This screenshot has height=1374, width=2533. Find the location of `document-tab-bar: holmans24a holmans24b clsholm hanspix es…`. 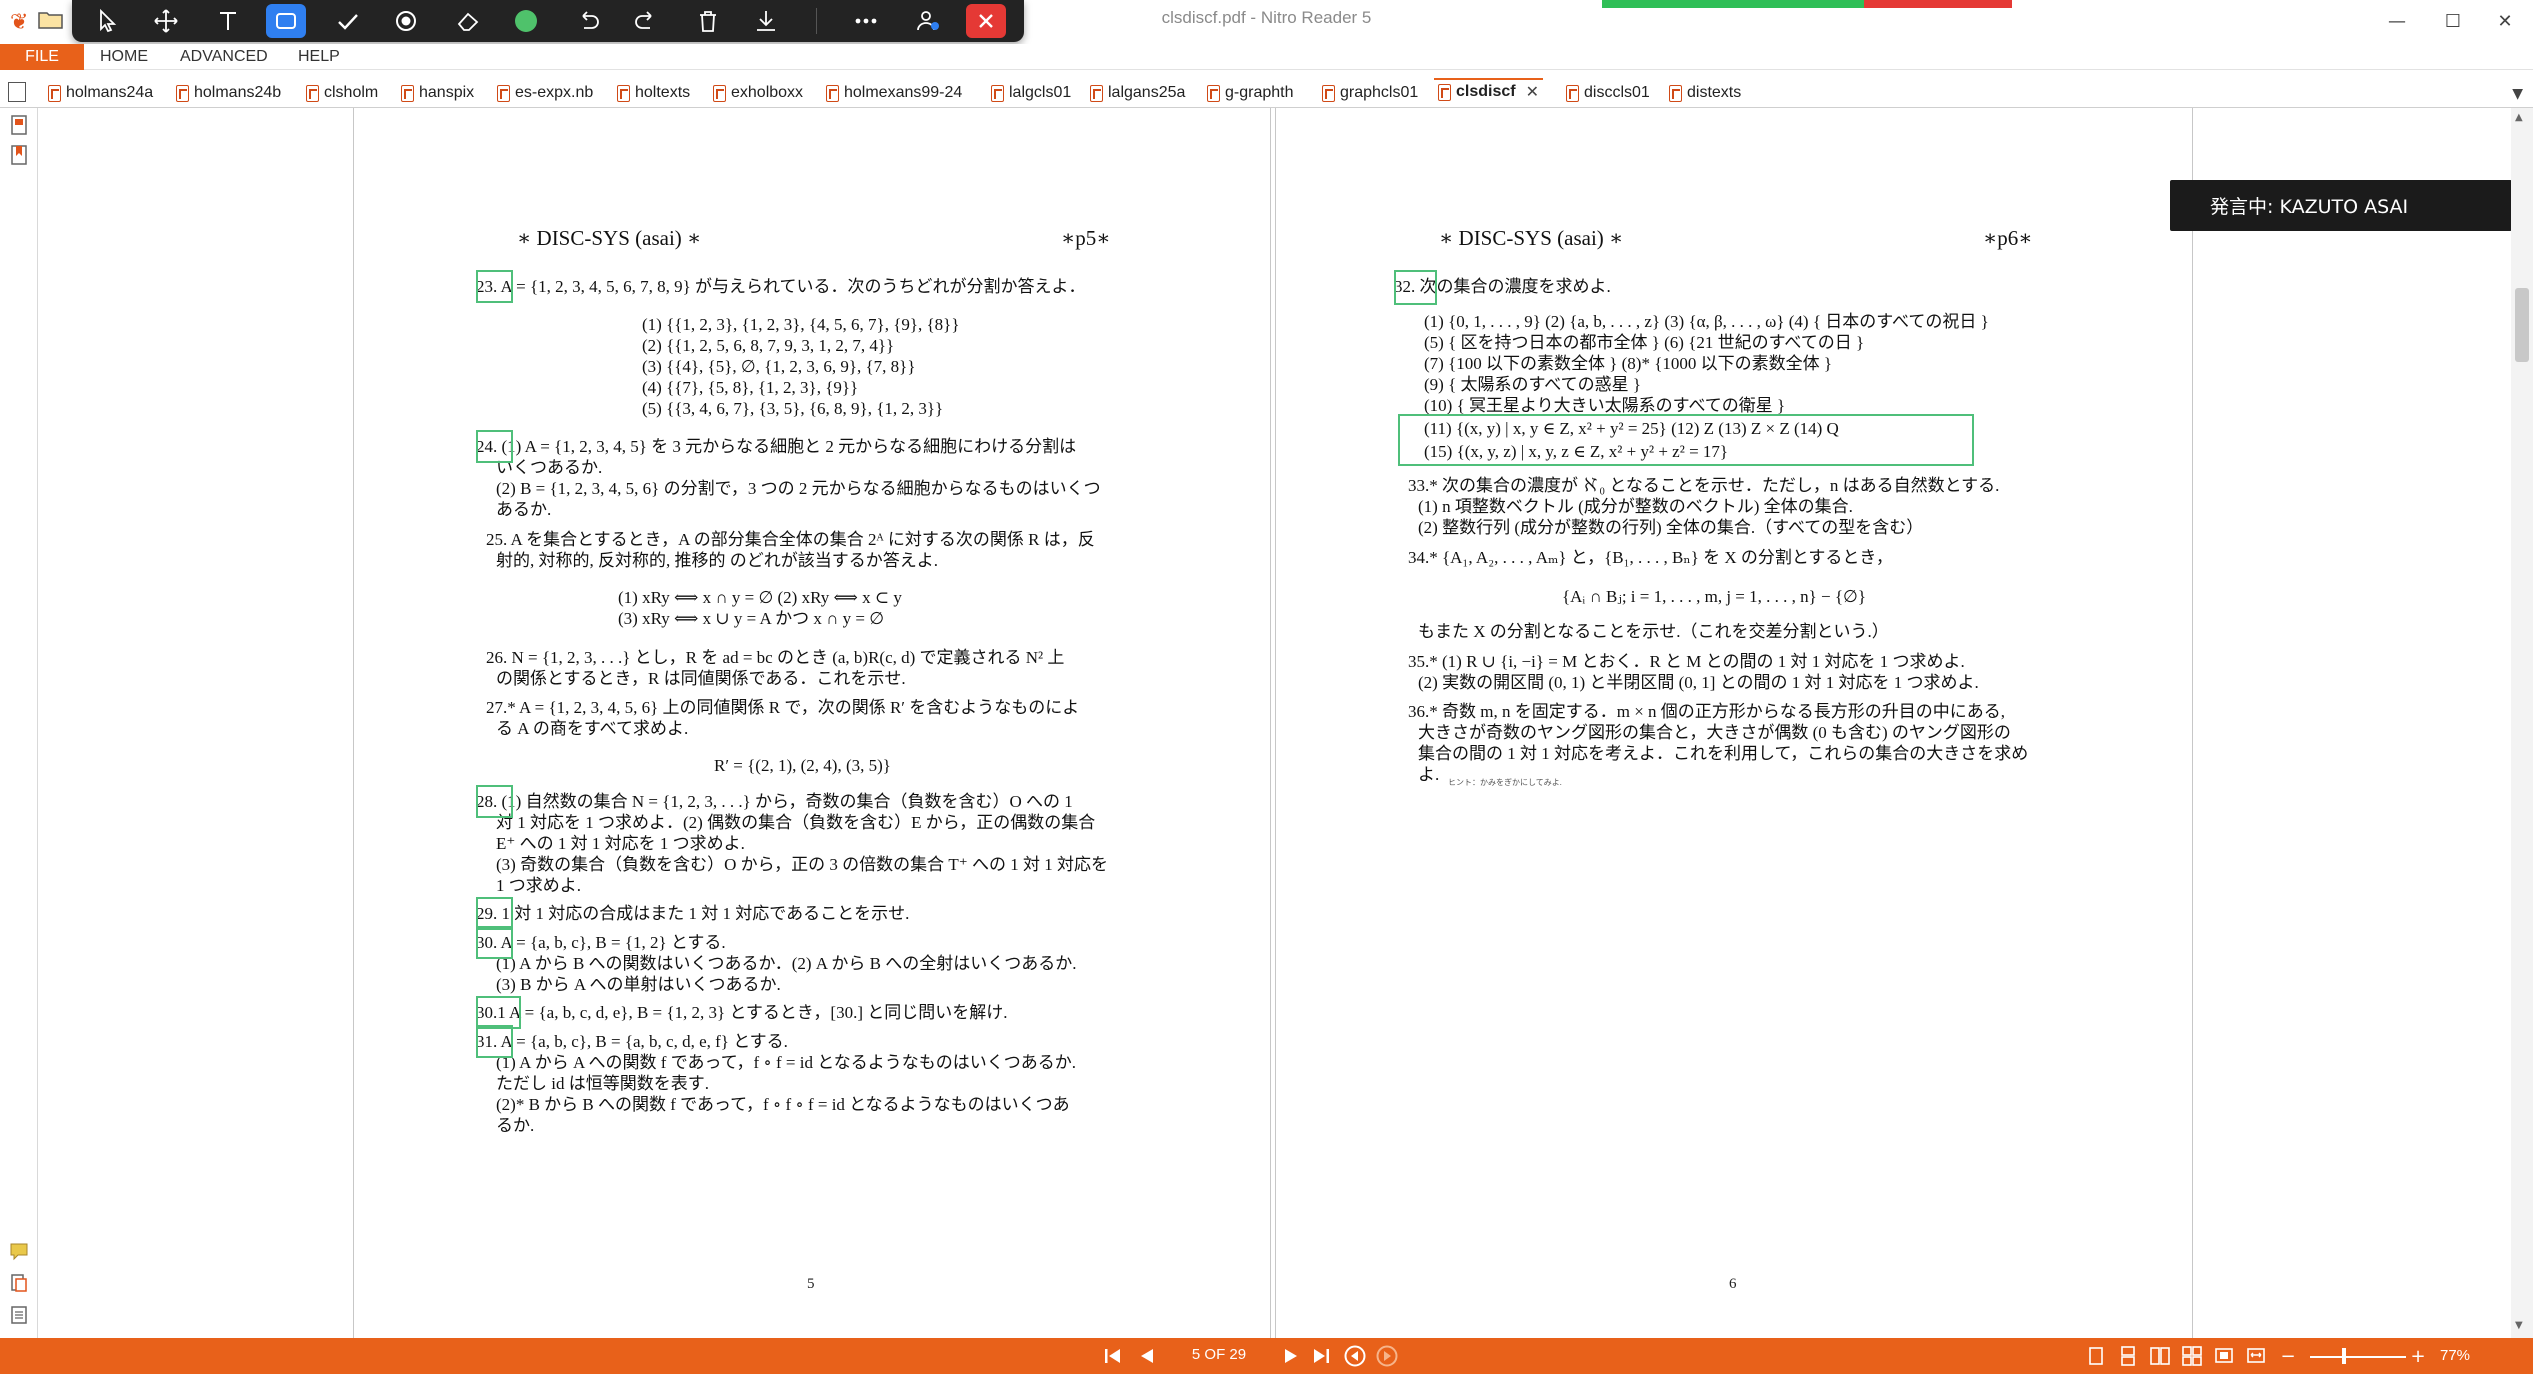

document-tab-bar: holmans24a holmans24b clsholm hanspix es… is located at coordinates (1266, 91).